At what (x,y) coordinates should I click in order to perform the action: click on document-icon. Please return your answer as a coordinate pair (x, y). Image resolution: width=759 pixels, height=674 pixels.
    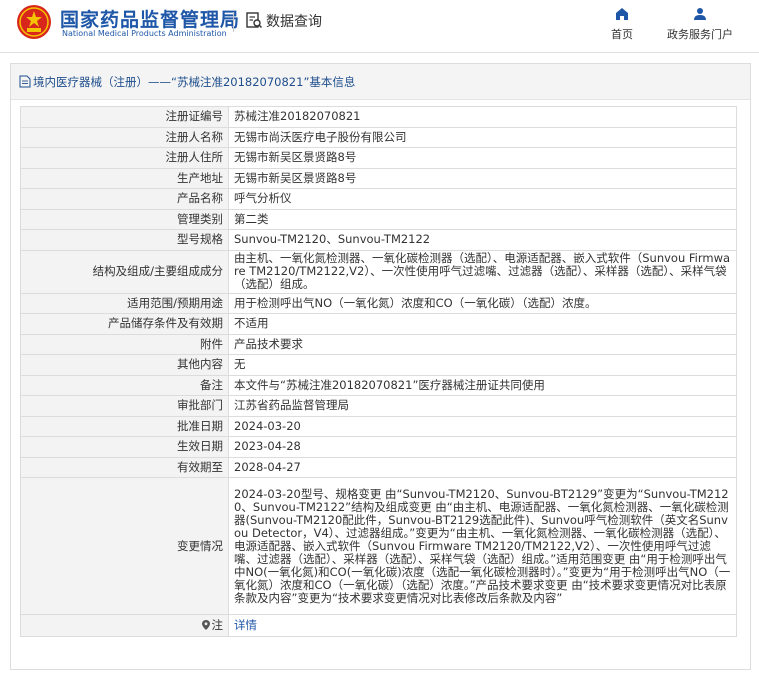
    Looking at the image, I should click on (25, 81).